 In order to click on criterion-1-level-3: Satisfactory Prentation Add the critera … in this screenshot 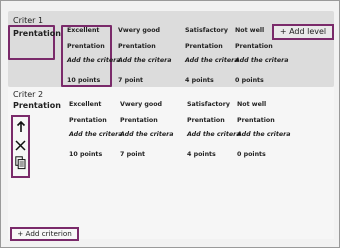, I will do `click(213, 55)`.